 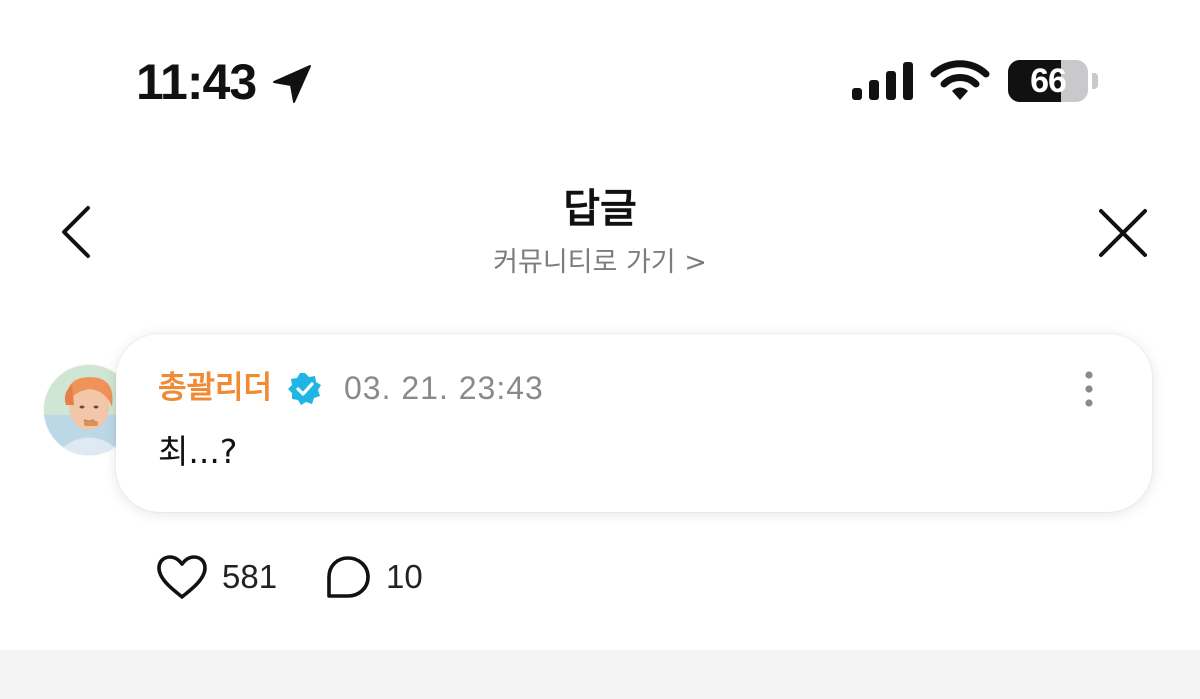 I want to click on battery-level: 66, so click(x=1048, y=81).